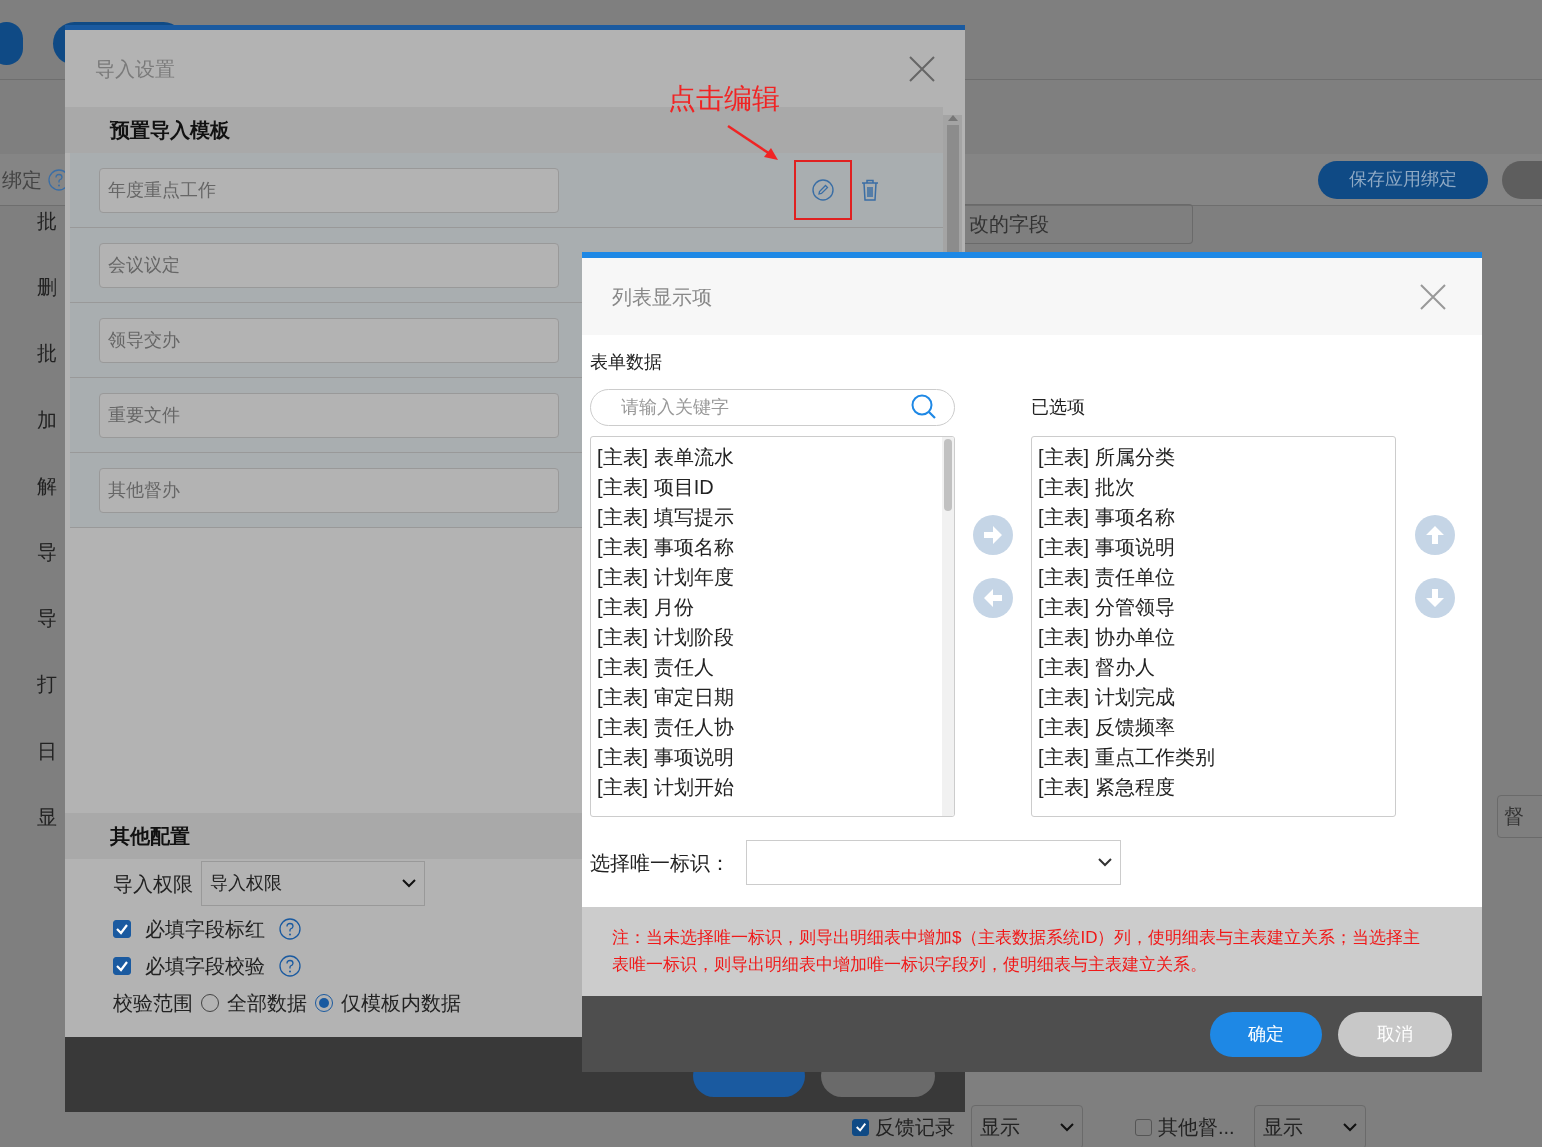 The height and width of the screenshot is (1147, 1542). Describe the element at coordinates (769, 607) in the screenshot. I see `list-item: [主表] 月份` at that location.